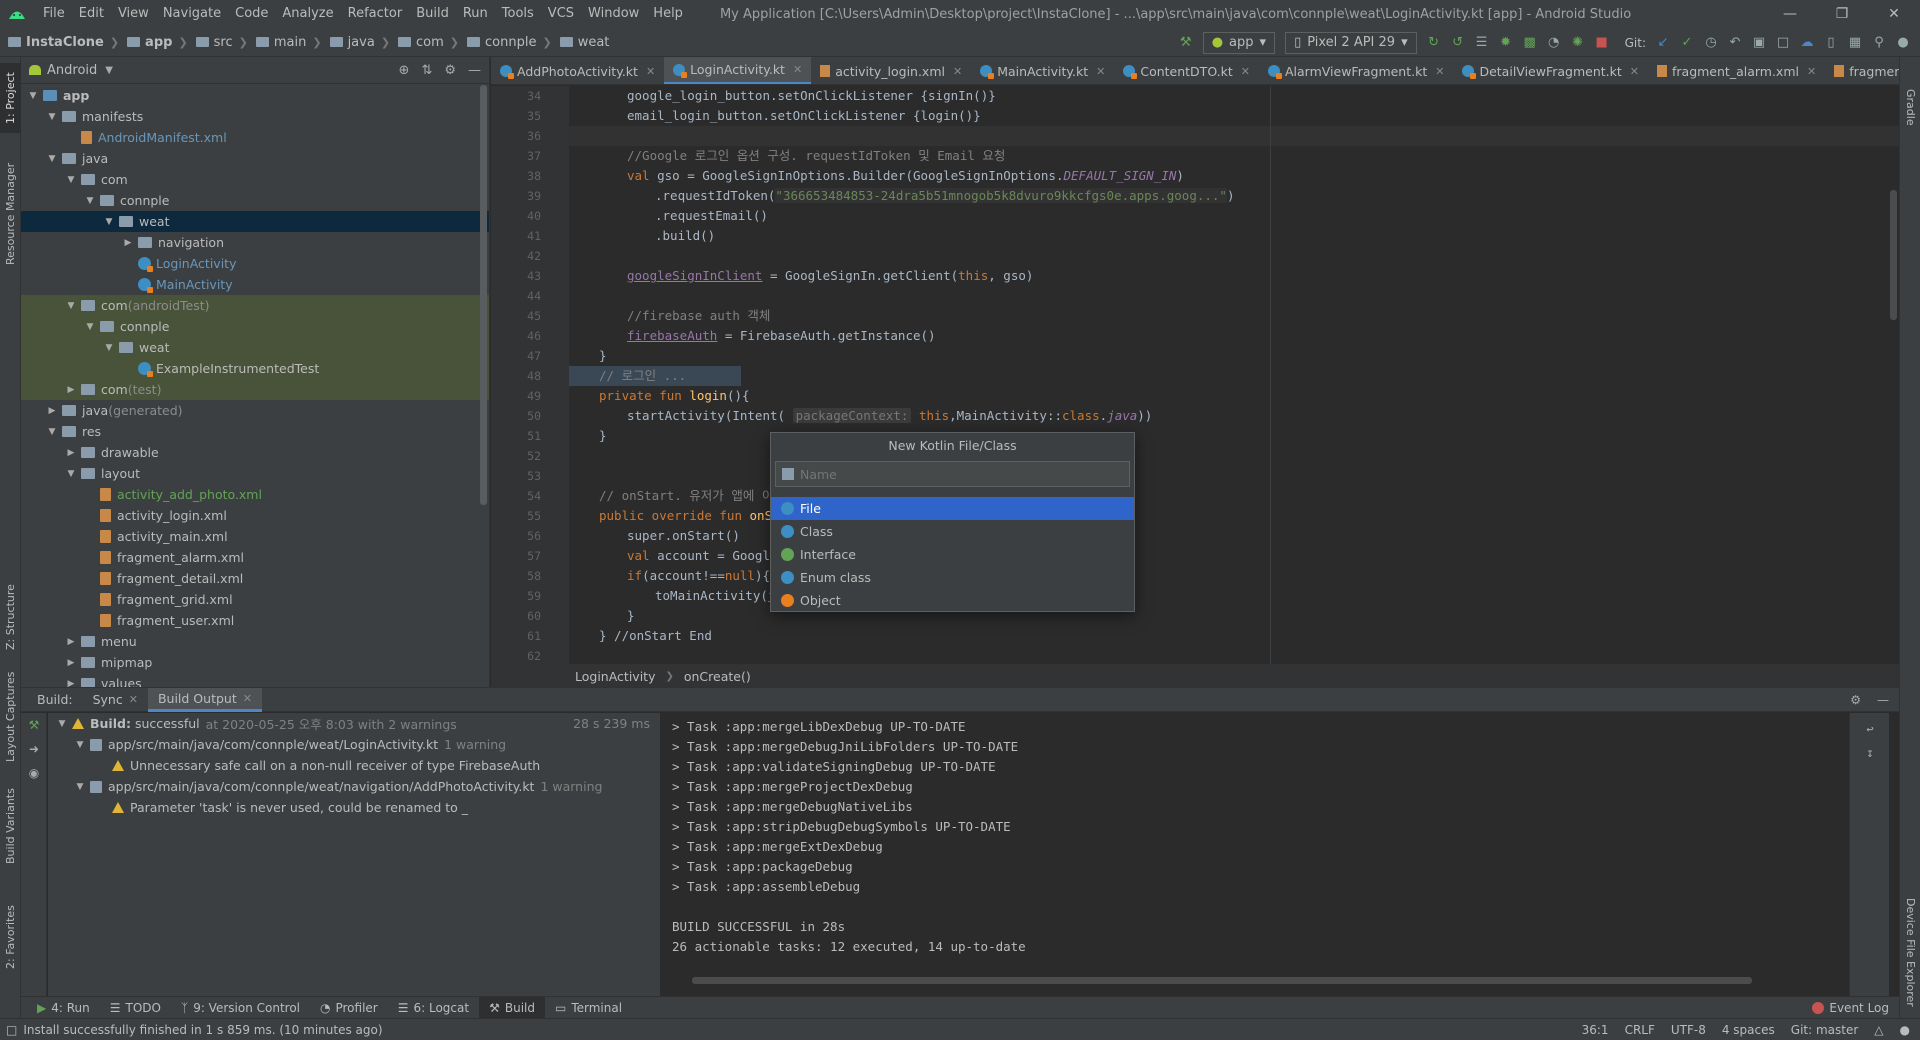 This screenshot has width=1920, height=1040. I want to click on avd-manager-icon: ▯, so click(1831, 43).